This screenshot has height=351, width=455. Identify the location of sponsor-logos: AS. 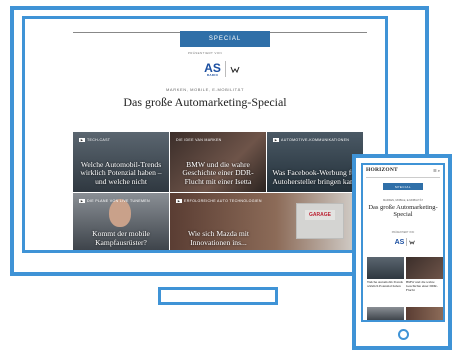
(405, 242).